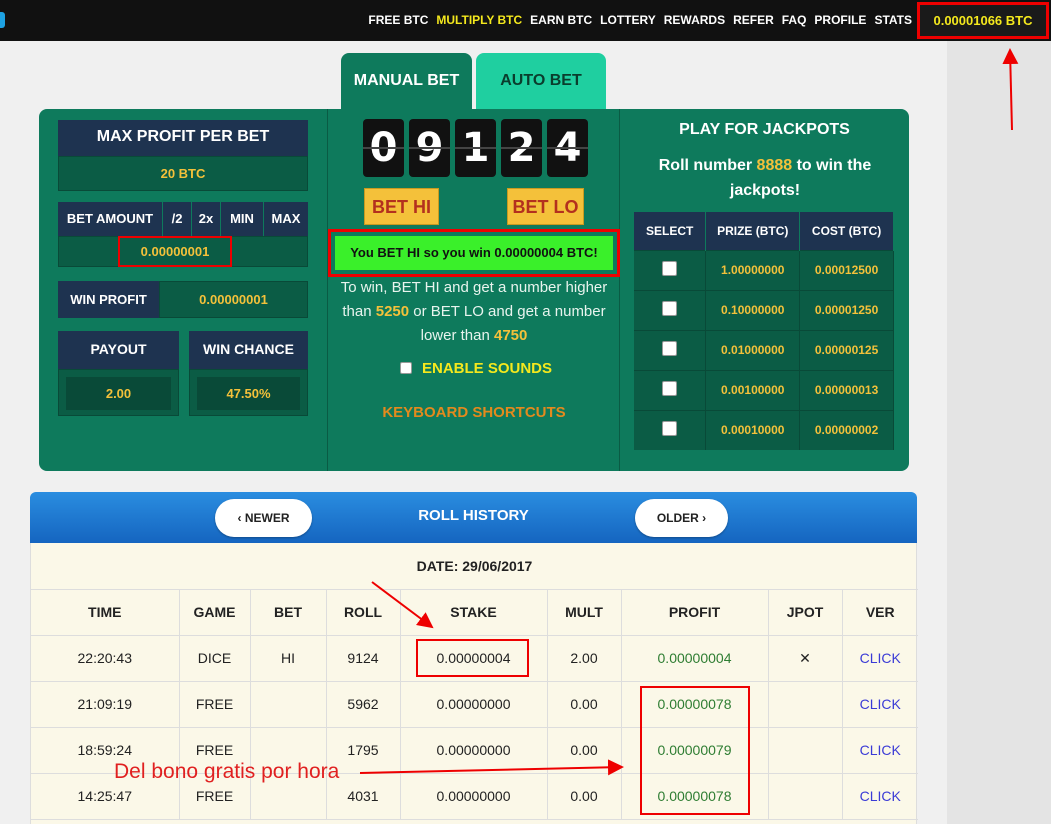 This screenshot has width=1051, height=824. I want to click on jackpot-prize: 1.00000000, so click(753, 269).